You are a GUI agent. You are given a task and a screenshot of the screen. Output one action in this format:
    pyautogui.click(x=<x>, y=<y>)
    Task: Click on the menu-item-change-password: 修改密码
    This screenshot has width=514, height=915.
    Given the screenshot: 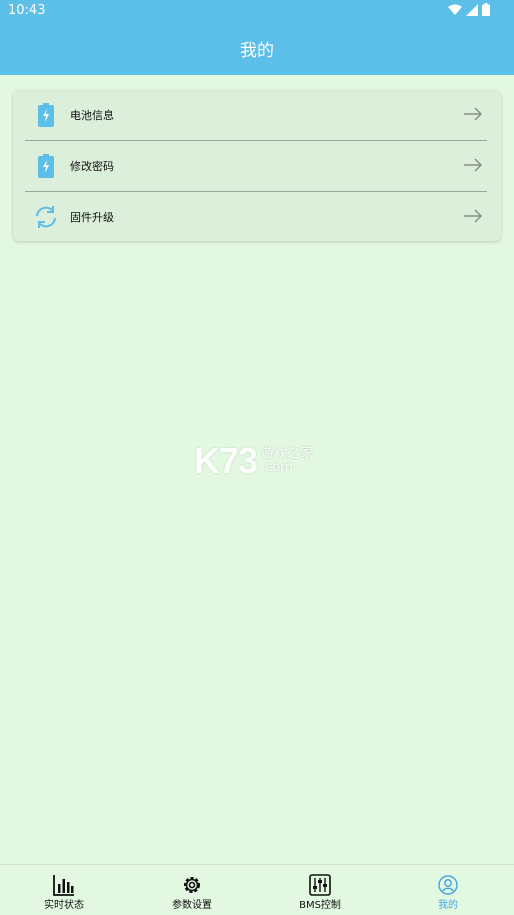 What is the action you would take?
    pyautogui.click(x=257, y=166)
    